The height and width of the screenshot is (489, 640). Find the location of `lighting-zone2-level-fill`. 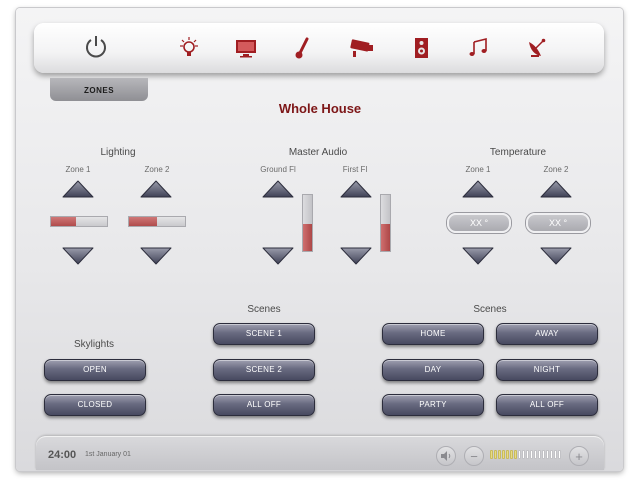

lighting-zone2-level-fill is located at coordinates (143, 221).